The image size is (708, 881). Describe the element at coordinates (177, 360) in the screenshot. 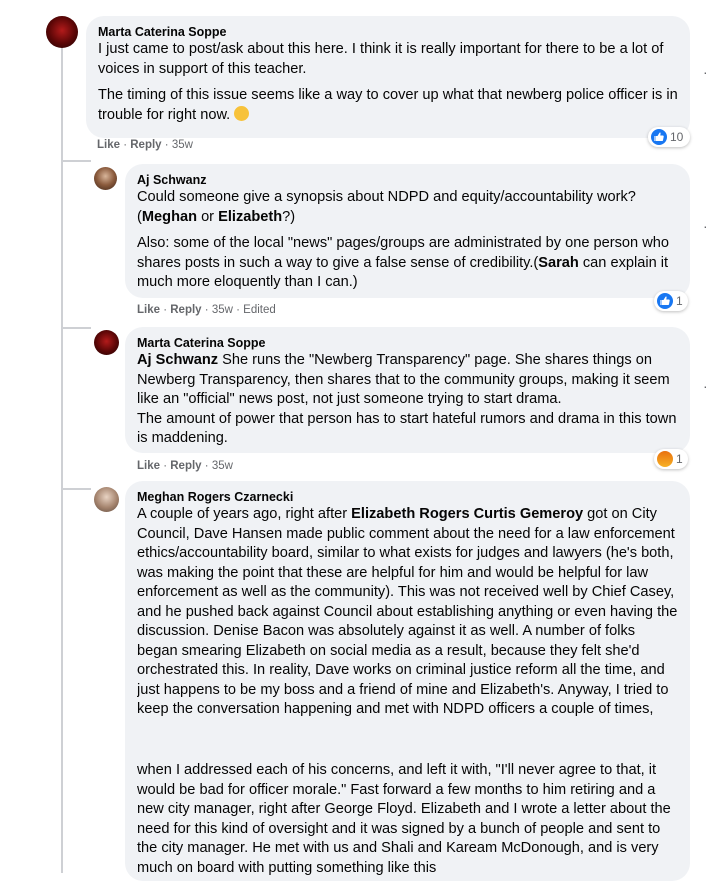

I see `mention-link: Aj Schwanz` at that location.